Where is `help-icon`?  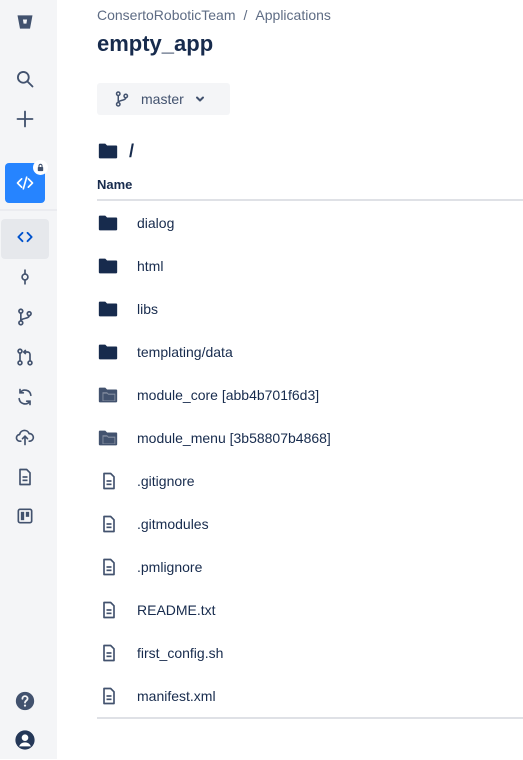 help-icon is located at coordinates (25, 701).